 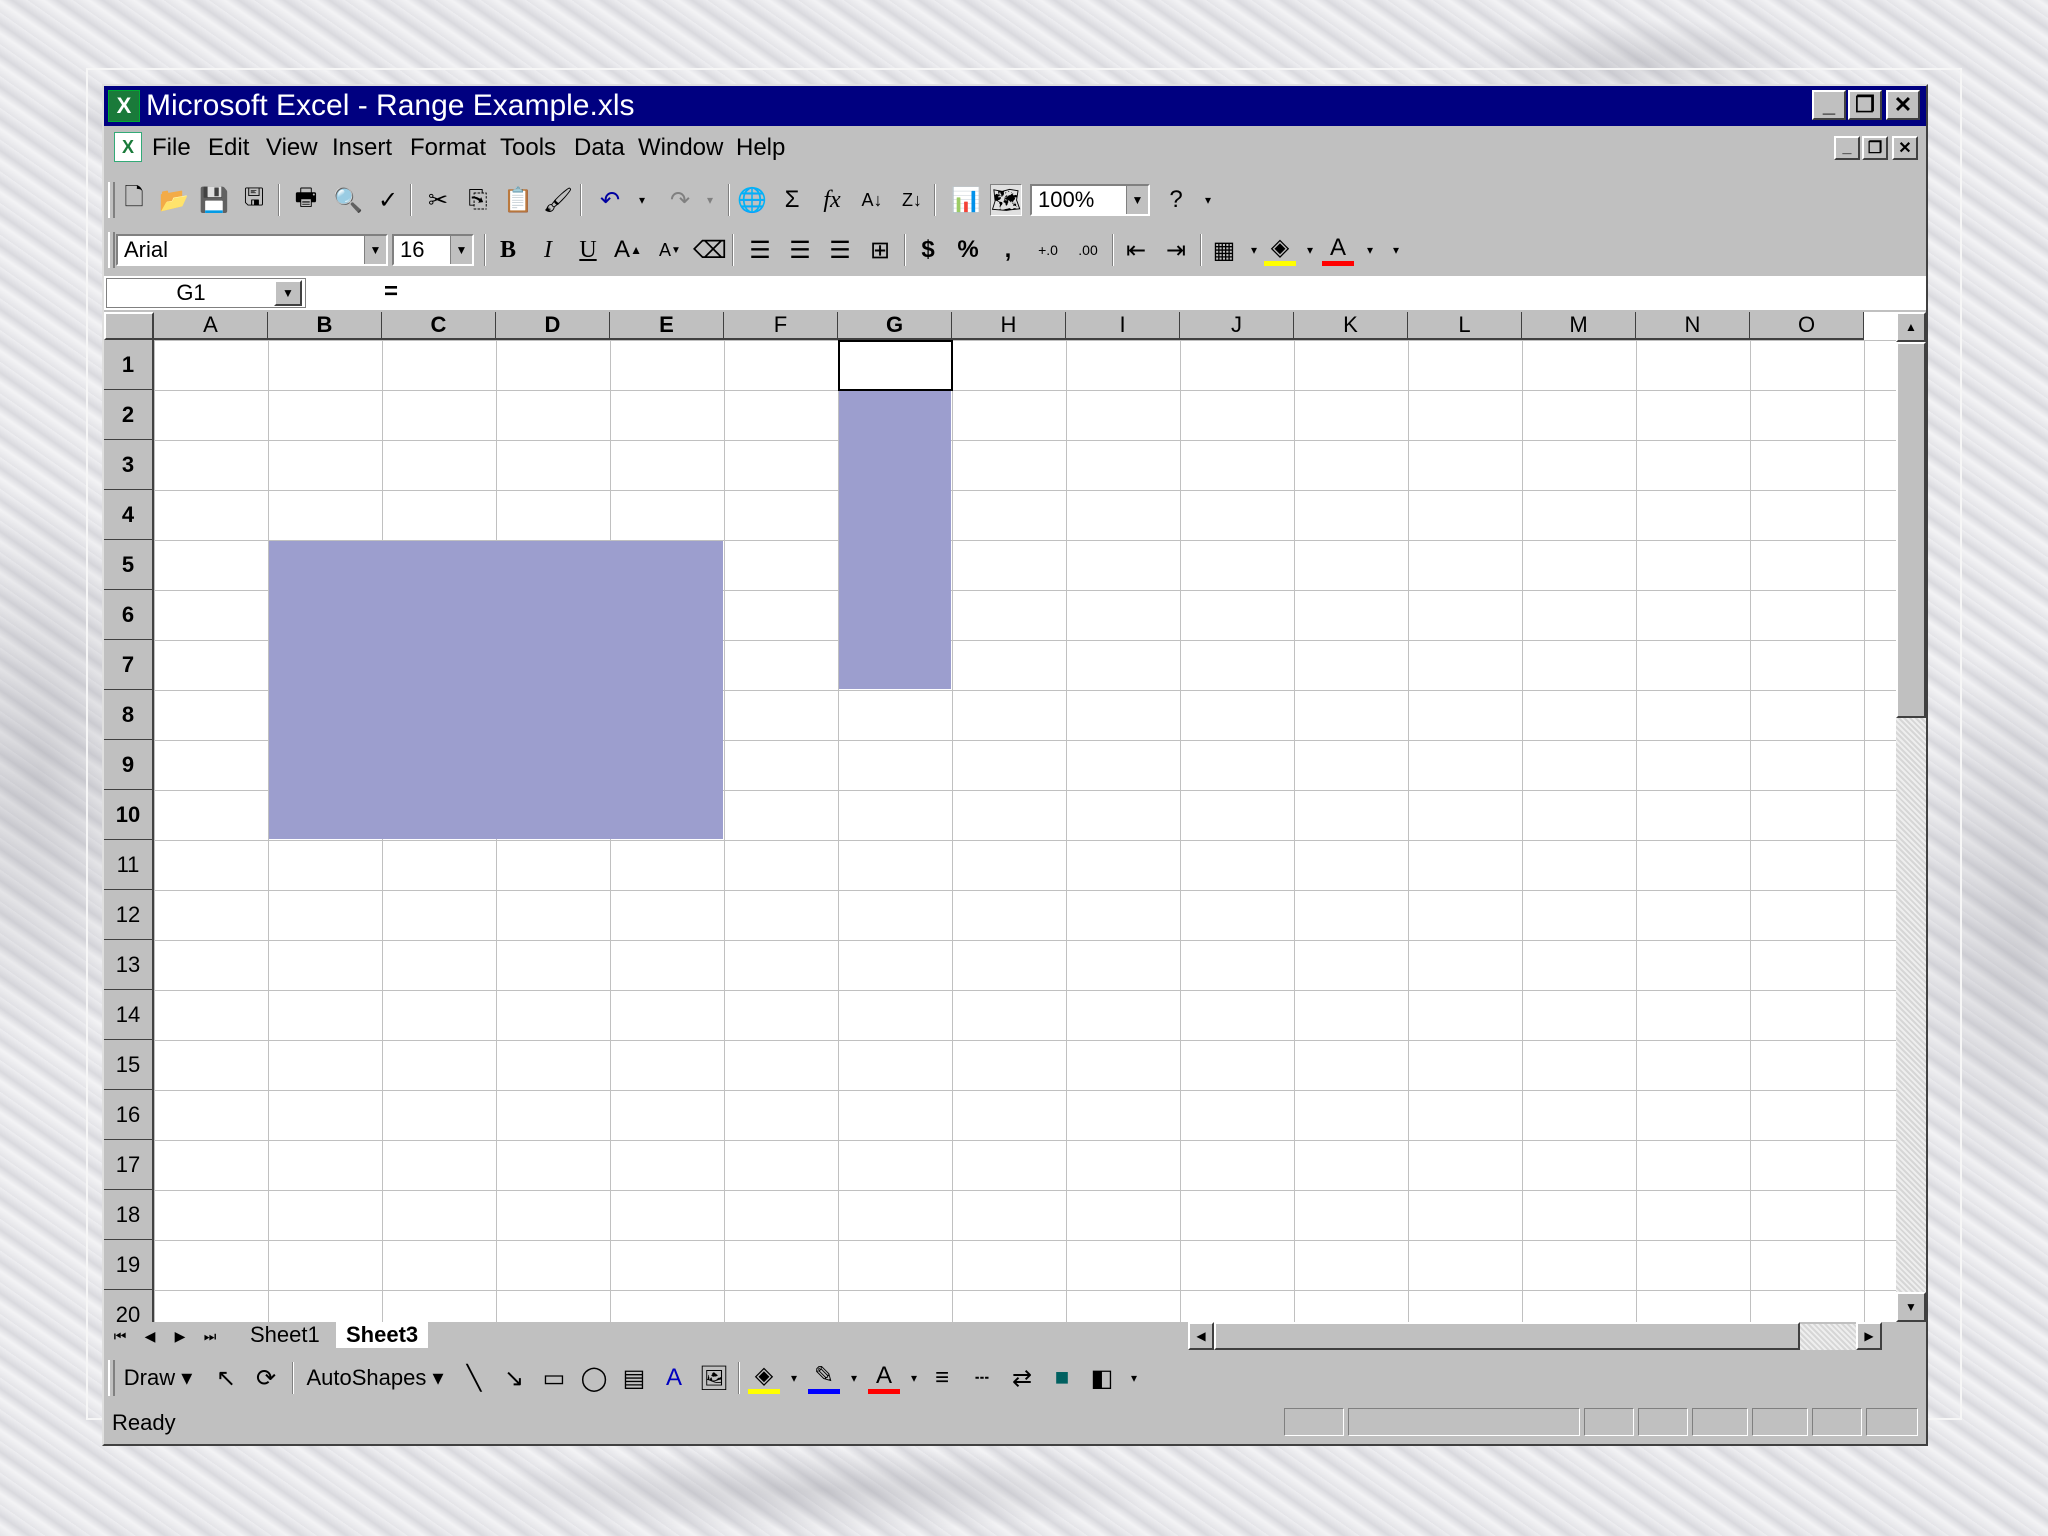 What do you see at coordinates (129, 815) in the screenshot?
I see `row-header: 10` at bounding box center [129, 815].